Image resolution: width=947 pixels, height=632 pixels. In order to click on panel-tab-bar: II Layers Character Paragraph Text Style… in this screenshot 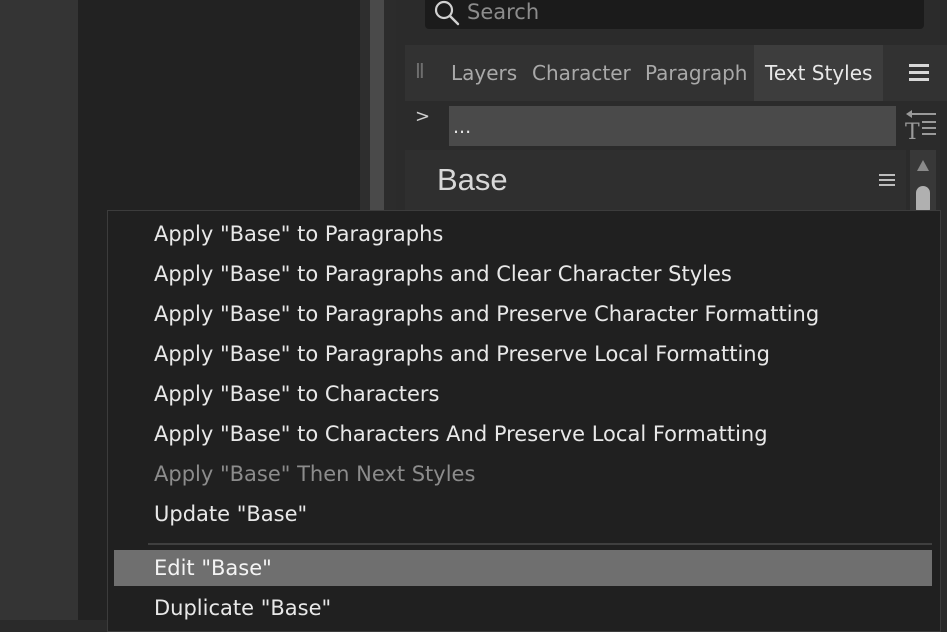, I will do `click(676, 73)`.